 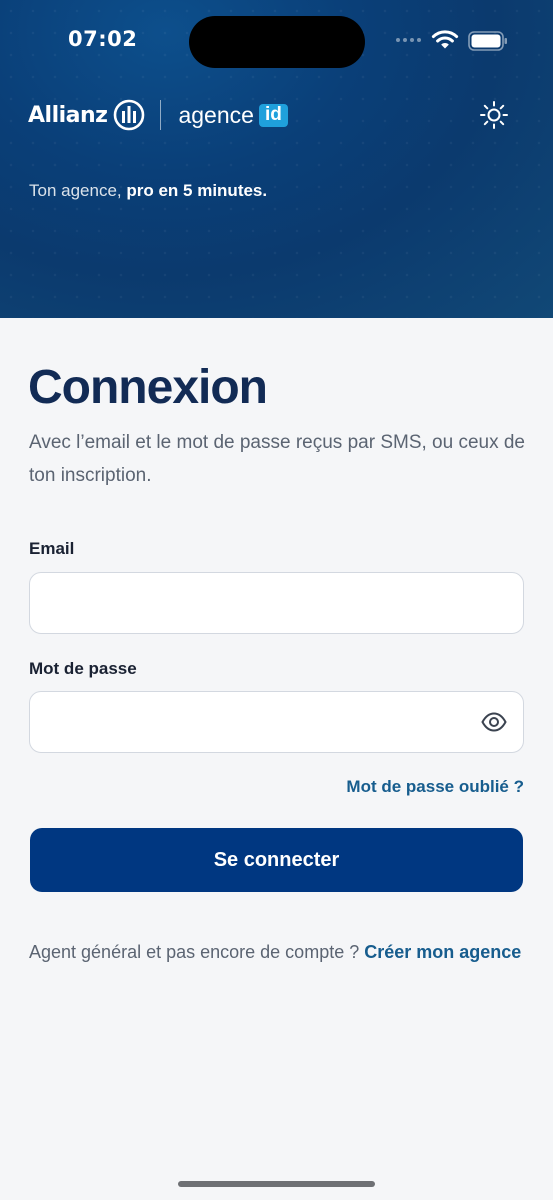 What do you see at coordinates (83, 668) in the screenshot?
I see `password-label: Mot de passe` at bounding box center [83, 668].